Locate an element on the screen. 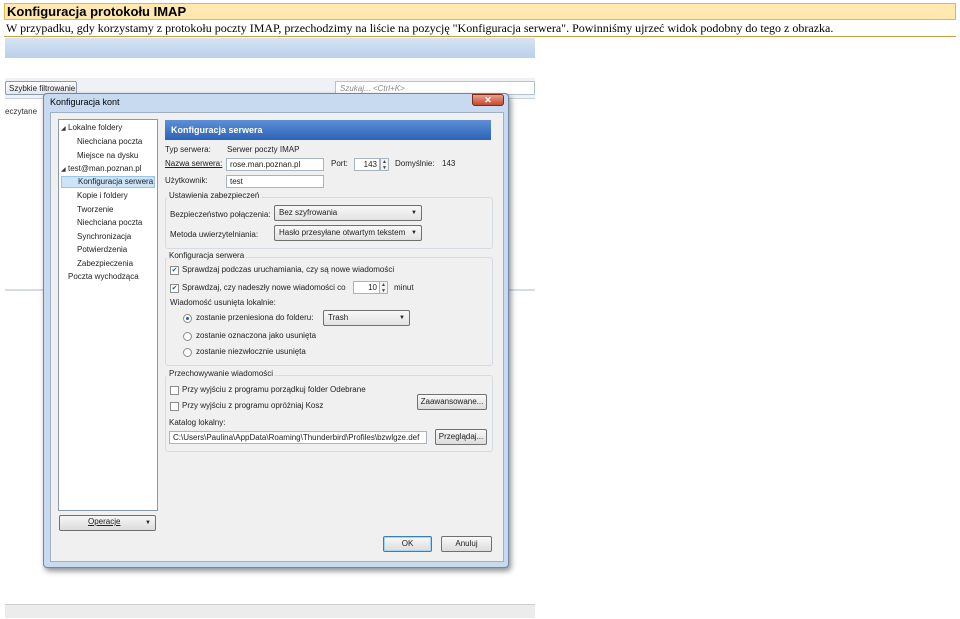  empty-trash-checkbox is located at coordinates (174, 406).